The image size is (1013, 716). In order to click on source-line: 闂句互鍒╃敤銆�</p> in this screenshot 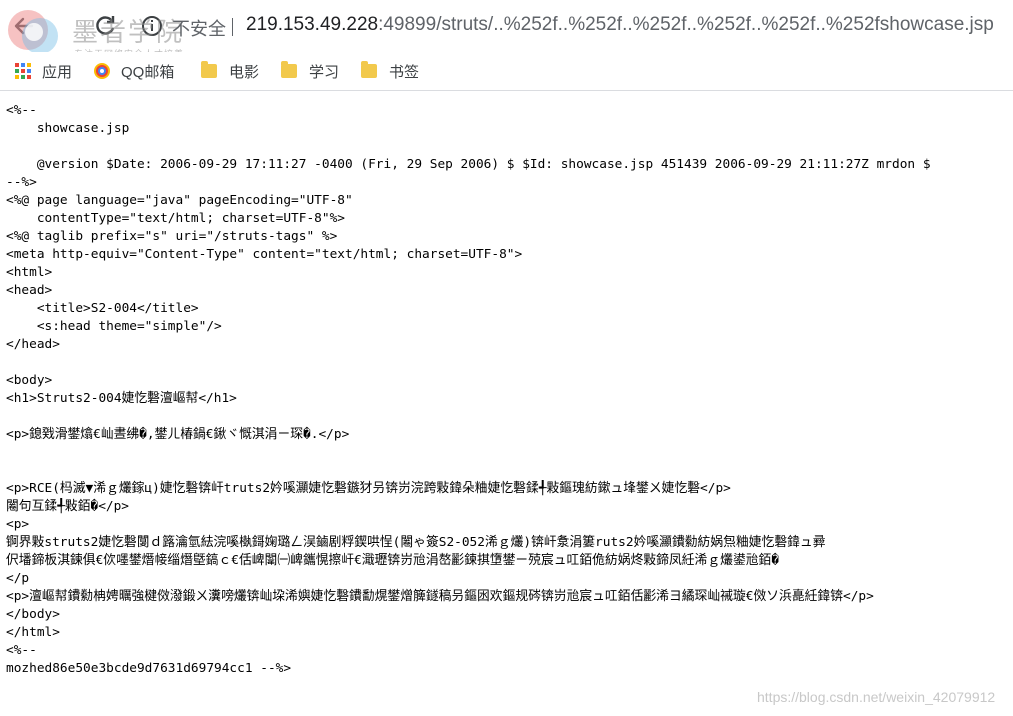, I will do `click(68, 506)`.